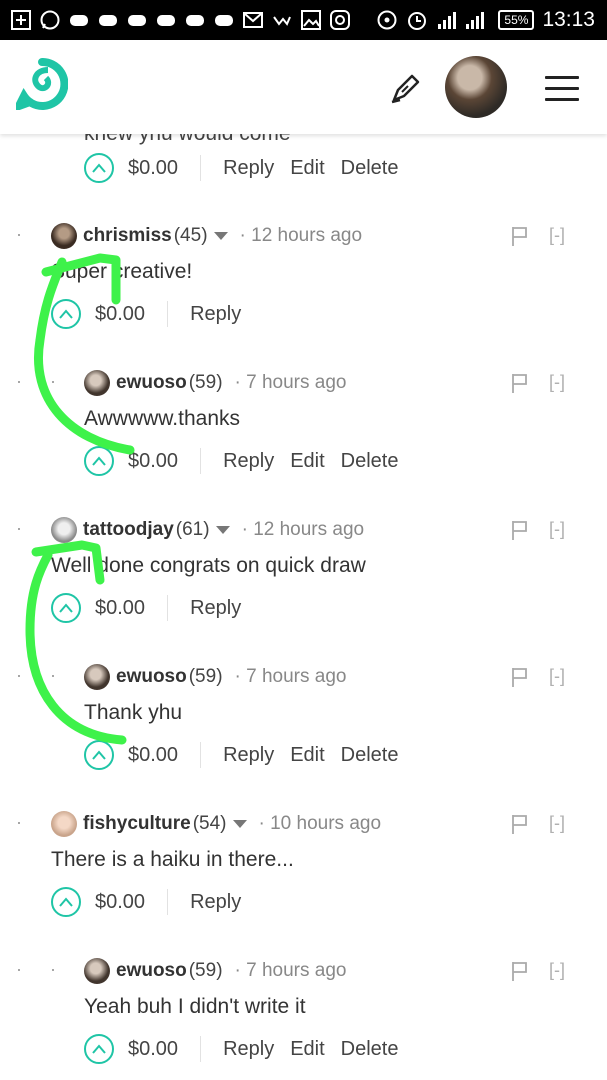 The height and width of the screenshot is (1080, 607). Describe the element at coordinates (326, 823) in the screenshot. I see `comment-time-text: 10 hours ago` at that location.